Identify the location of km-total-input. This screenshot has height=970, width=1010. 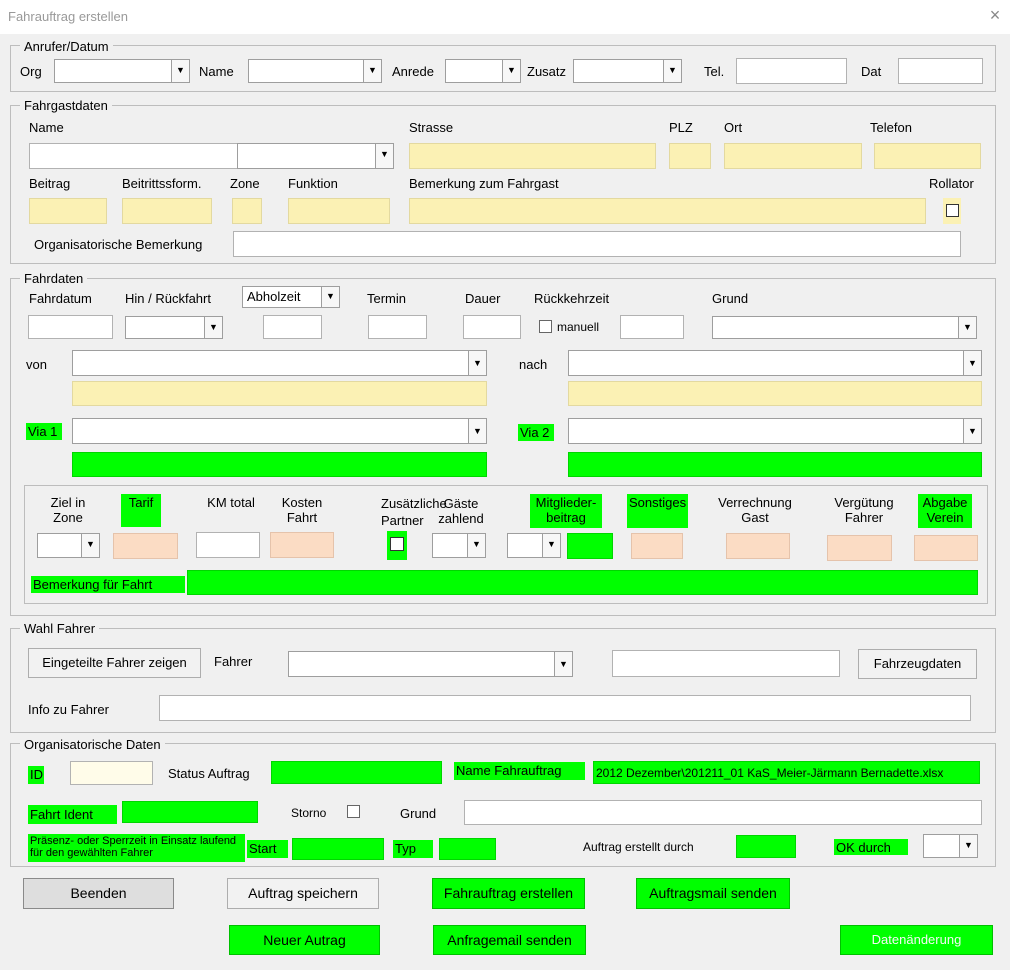
(228, 545).